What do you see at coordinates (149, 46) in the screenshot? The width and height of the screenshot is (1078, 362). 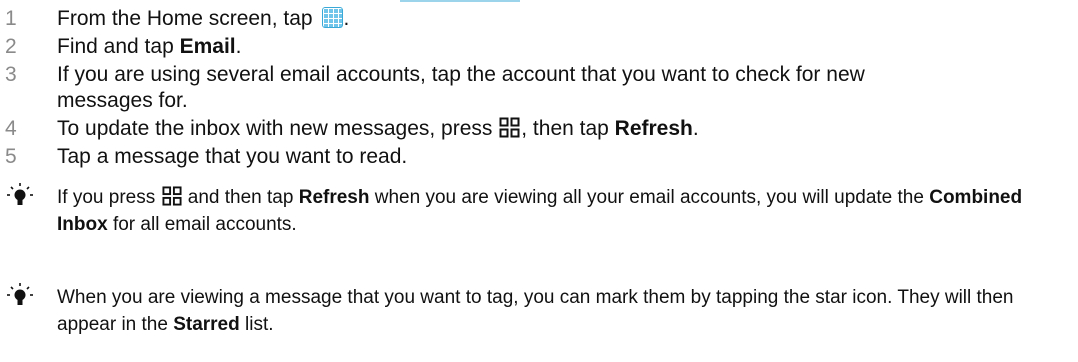 I see `step-text: Find and tap Email.` at bounding box center [149, 46].